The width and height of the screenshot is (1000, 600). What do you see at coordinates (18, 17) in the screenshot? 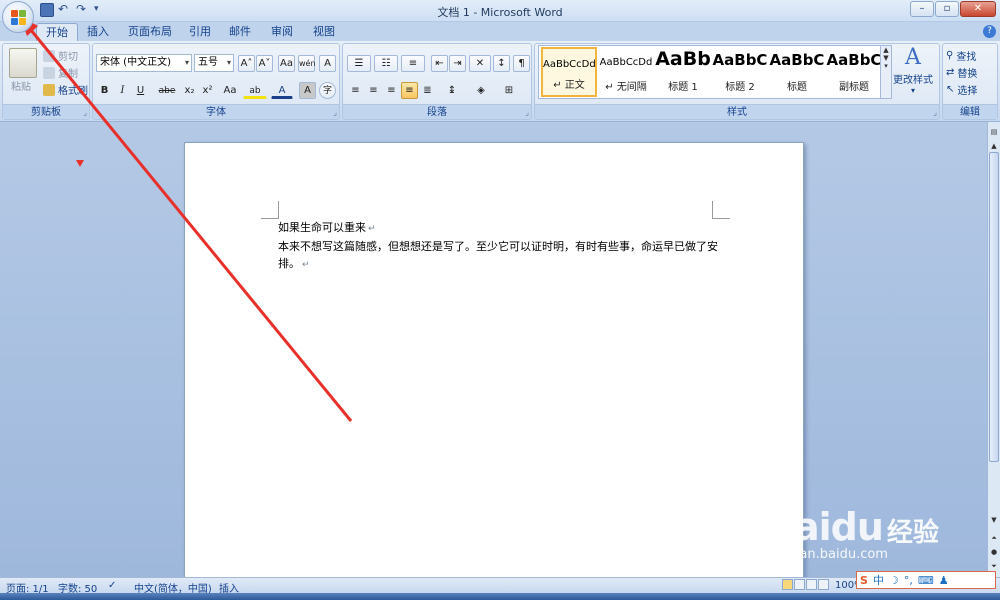
I see `office-button` at bounding box center [18, 17].